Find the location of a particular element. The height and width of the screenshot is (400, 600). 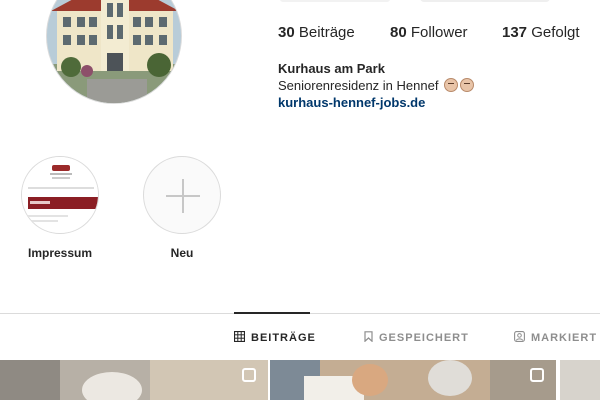

tab-saved: GESPEICHERT is located at coordinates (416, 338).